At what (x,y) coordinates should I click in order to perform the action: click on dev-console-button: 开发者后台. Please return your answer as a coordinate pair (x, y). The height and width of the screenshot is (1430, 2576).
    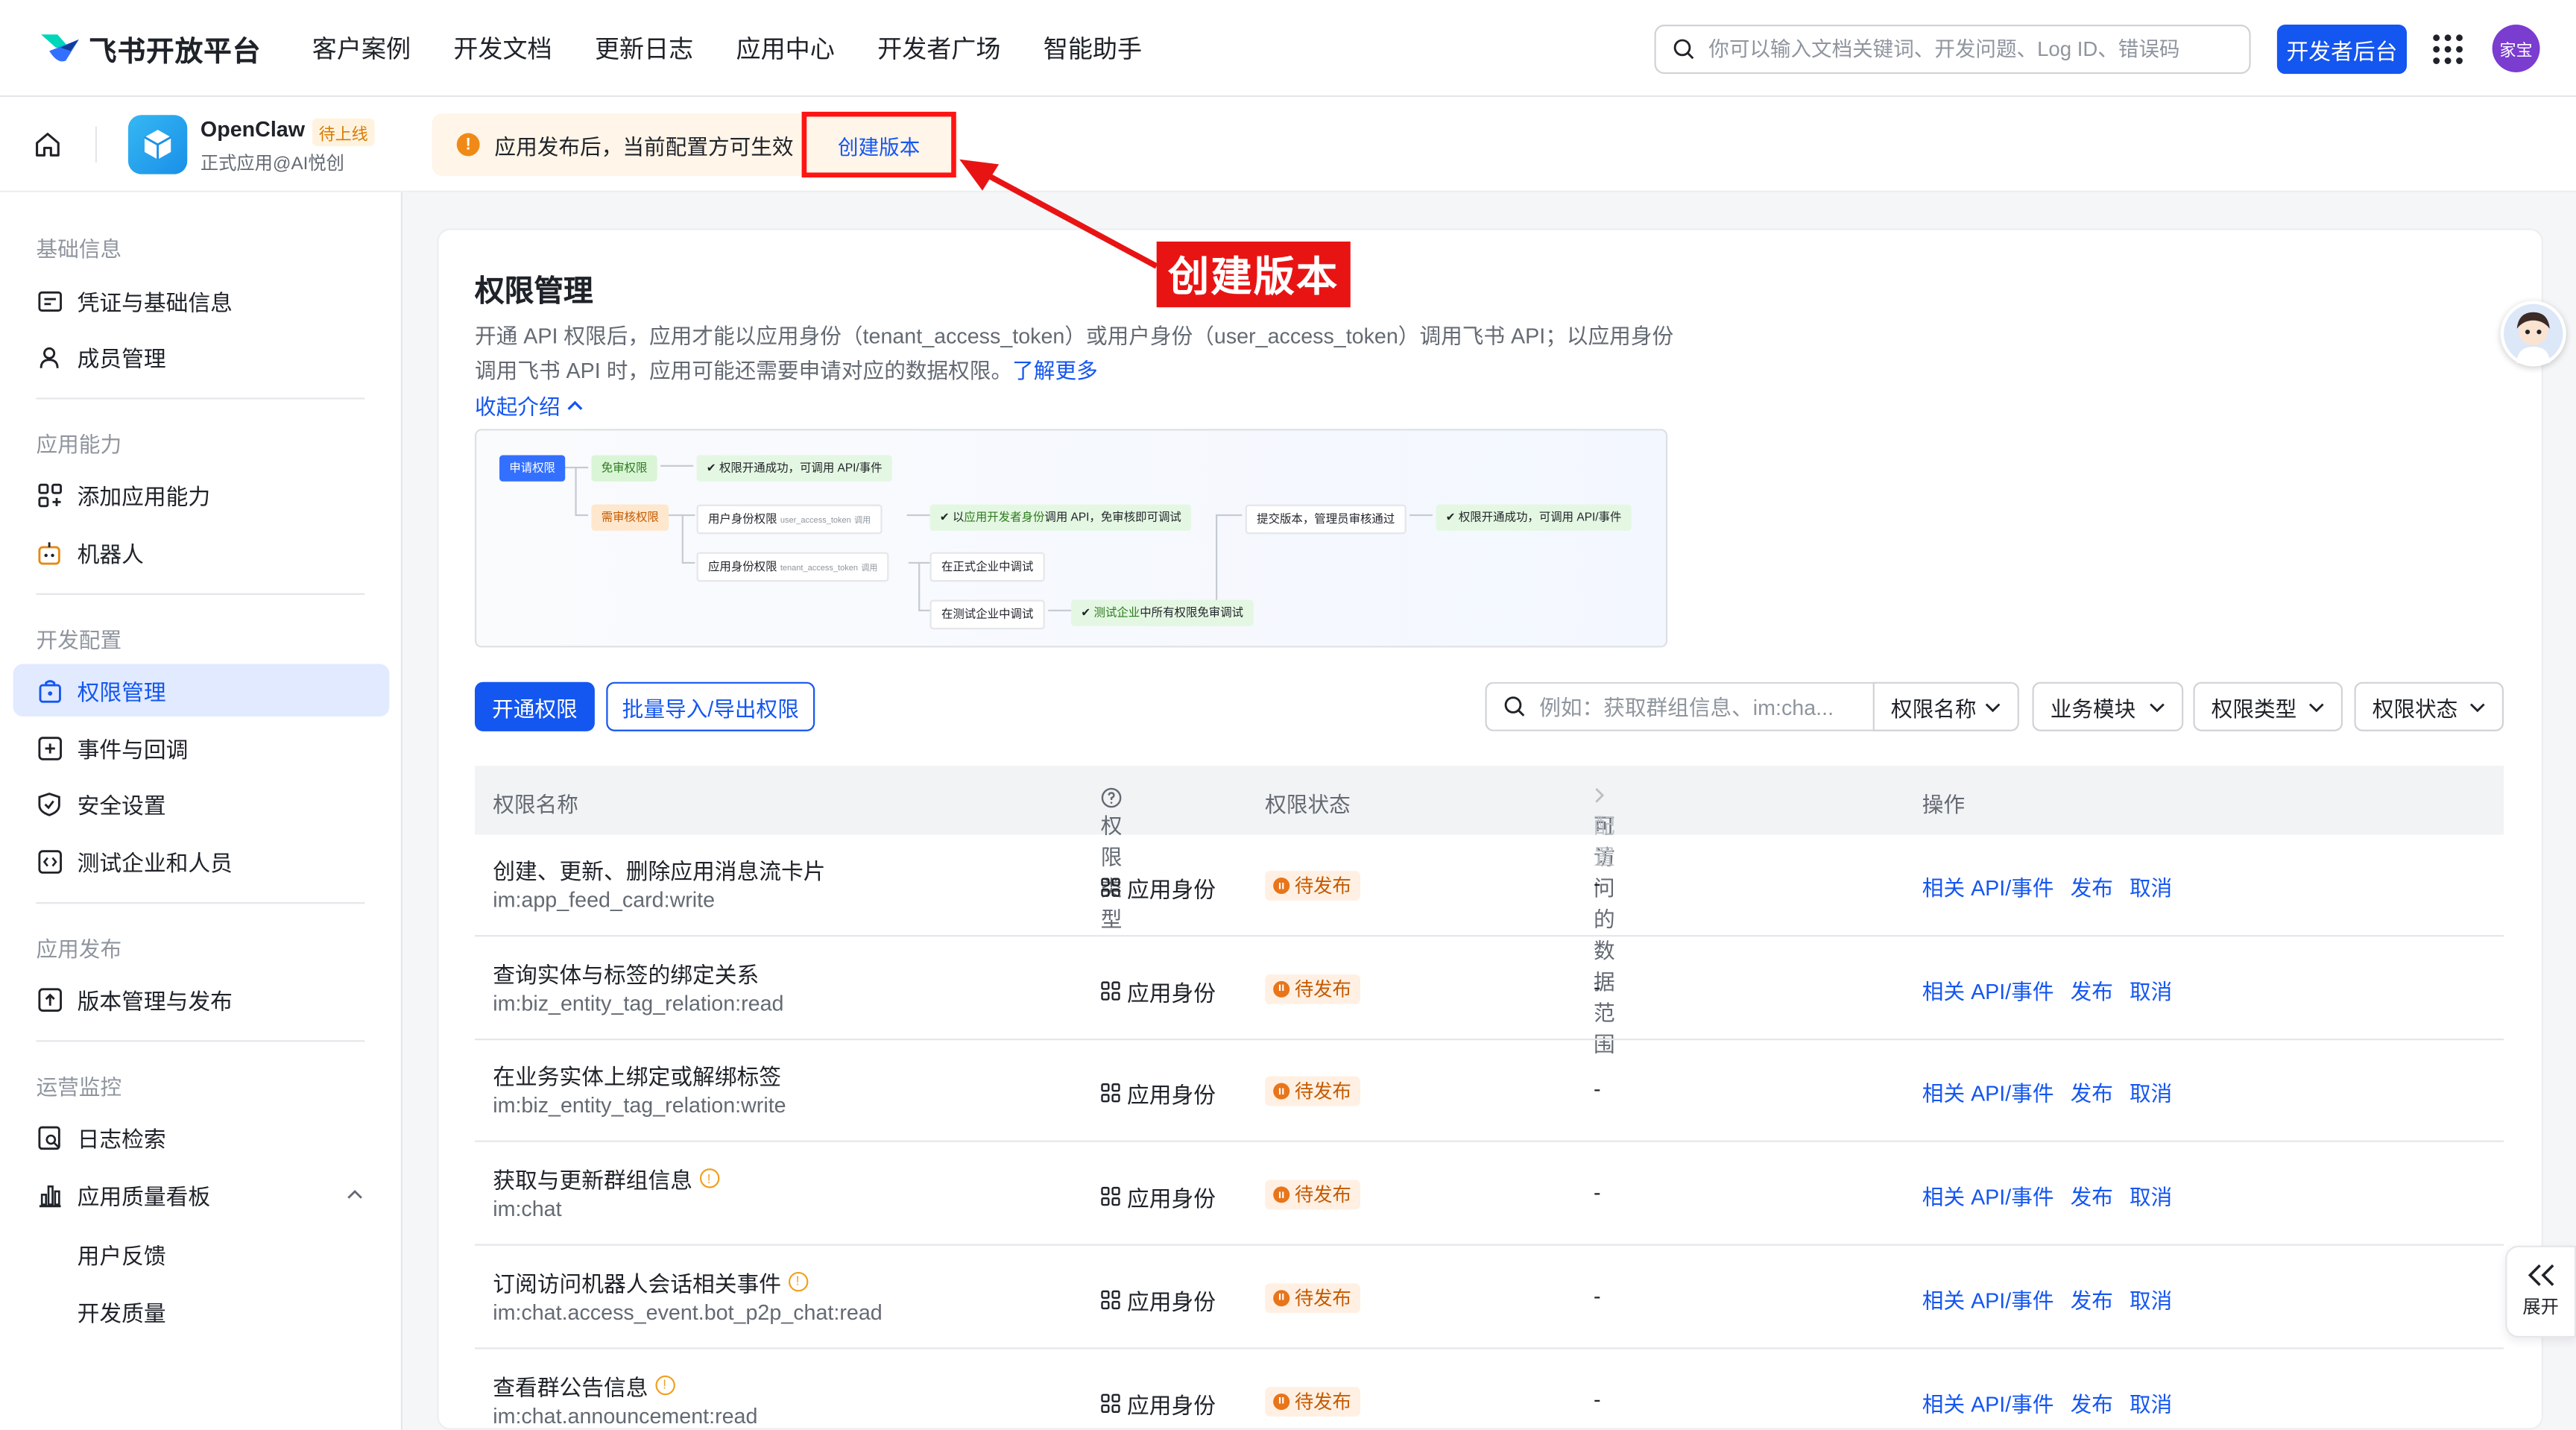
    Looking at the image, I should click on (2342, 50).